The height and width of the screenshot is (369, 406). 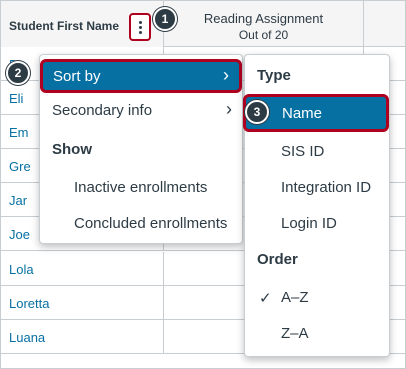 What do you see at coordinates (257, 112) in the screenshot?
I see `callout-badge-3: 3` at bounding box center [257, 112].